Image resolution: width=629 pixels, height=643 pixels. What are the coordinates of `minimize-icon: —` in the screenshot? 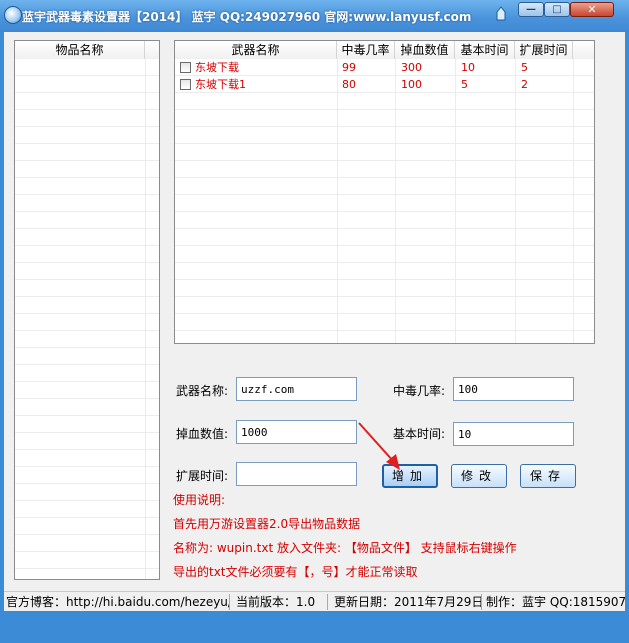 It's located at (531, 9).